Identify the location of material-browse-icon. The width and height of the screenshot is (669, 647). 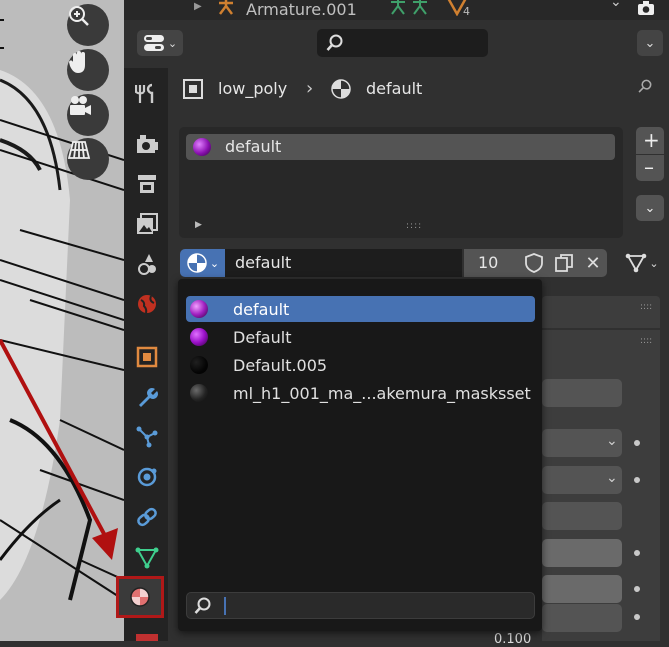
(197, 263).